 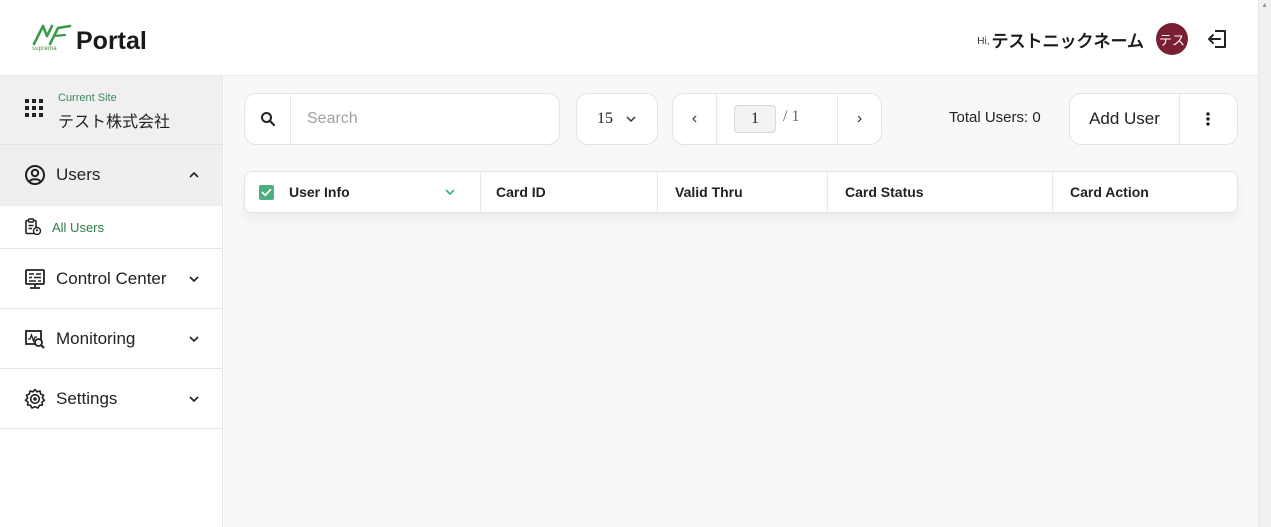 I want to click on search-icon, so click(x=268, y=119).